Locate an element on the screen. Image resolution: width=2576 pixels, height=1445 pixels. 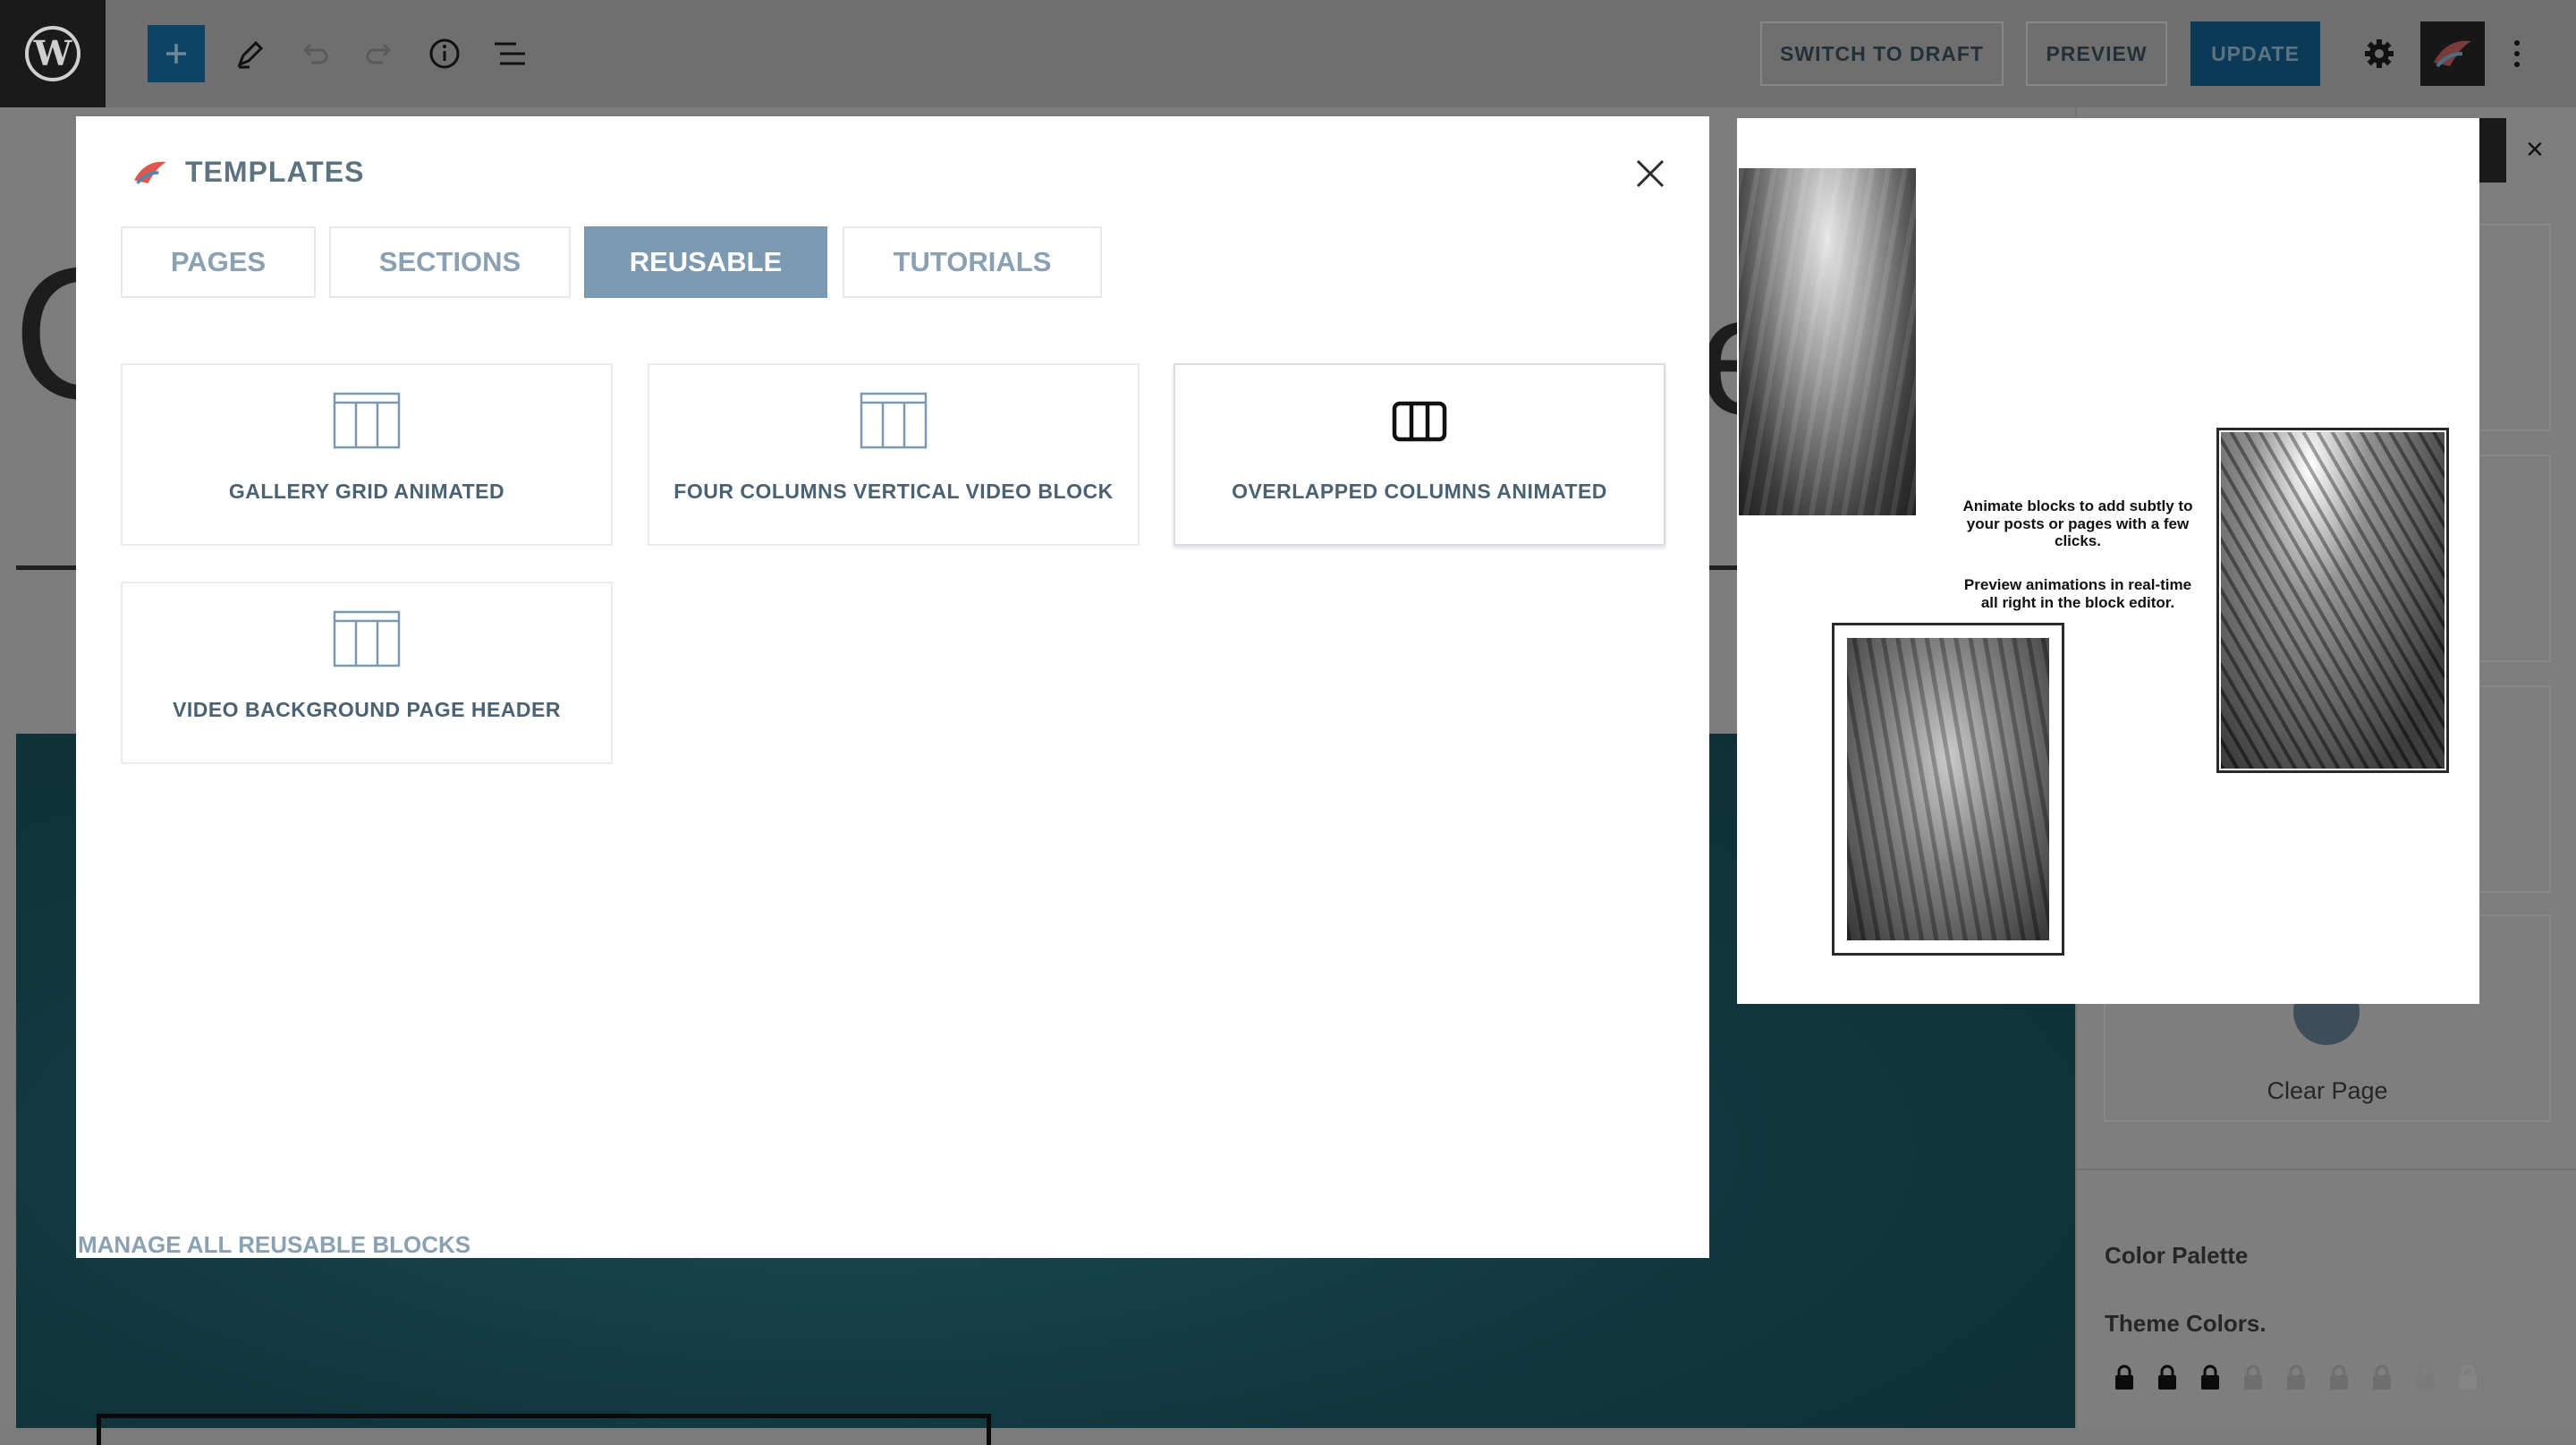
settings-gear-icon is located at coordinates (2379, 54).